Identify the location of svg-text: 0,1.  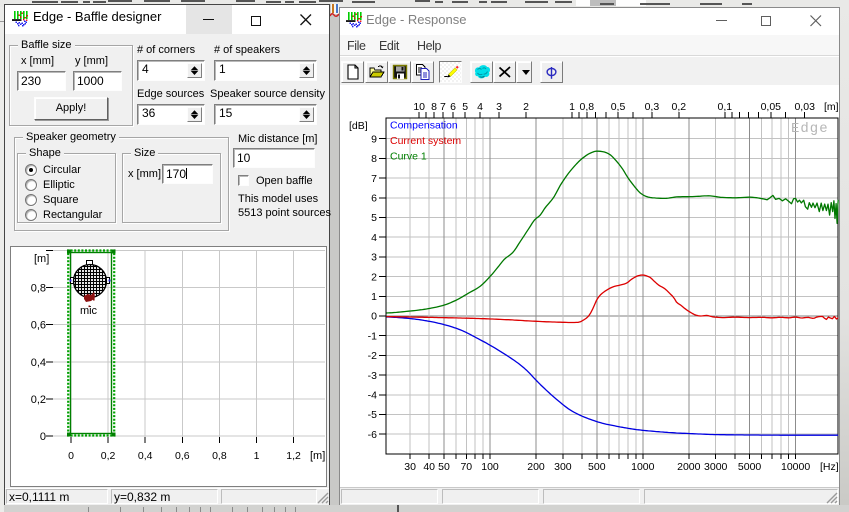
(724, 107).